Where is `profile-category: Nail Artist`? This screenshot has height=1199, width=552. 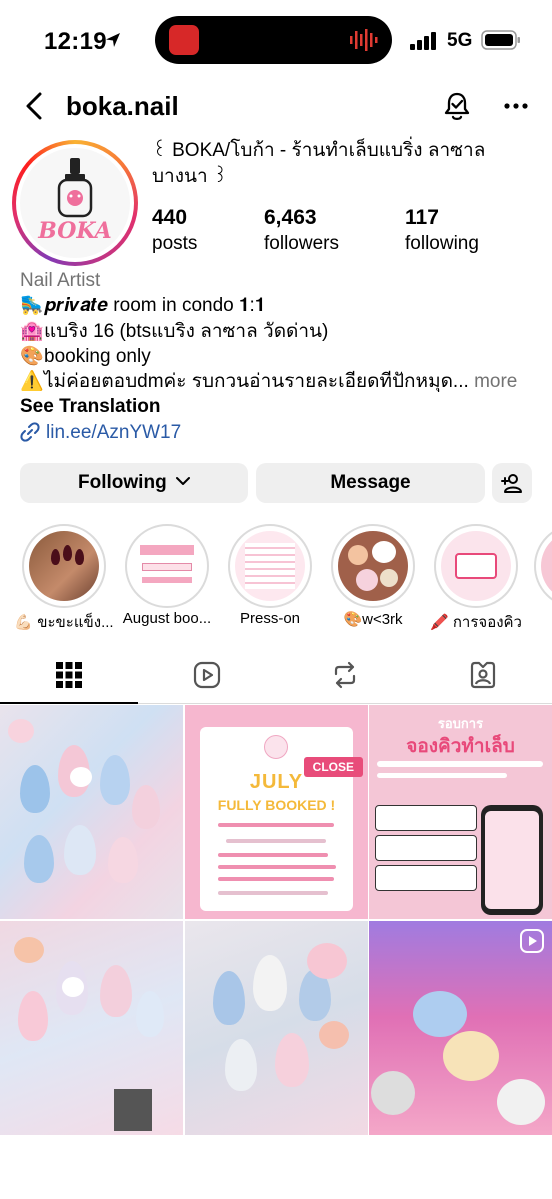
profile-category: Nail Artist is located at coordinates (60, 280).